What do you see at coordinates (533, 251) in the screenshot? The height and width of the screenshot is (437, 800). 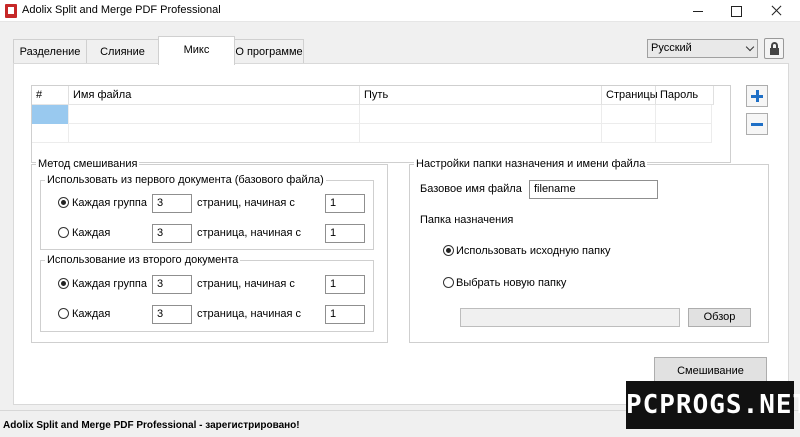 I see `use-source-folder-label: Использовать исходную папку` at bounding box center [533, 251].